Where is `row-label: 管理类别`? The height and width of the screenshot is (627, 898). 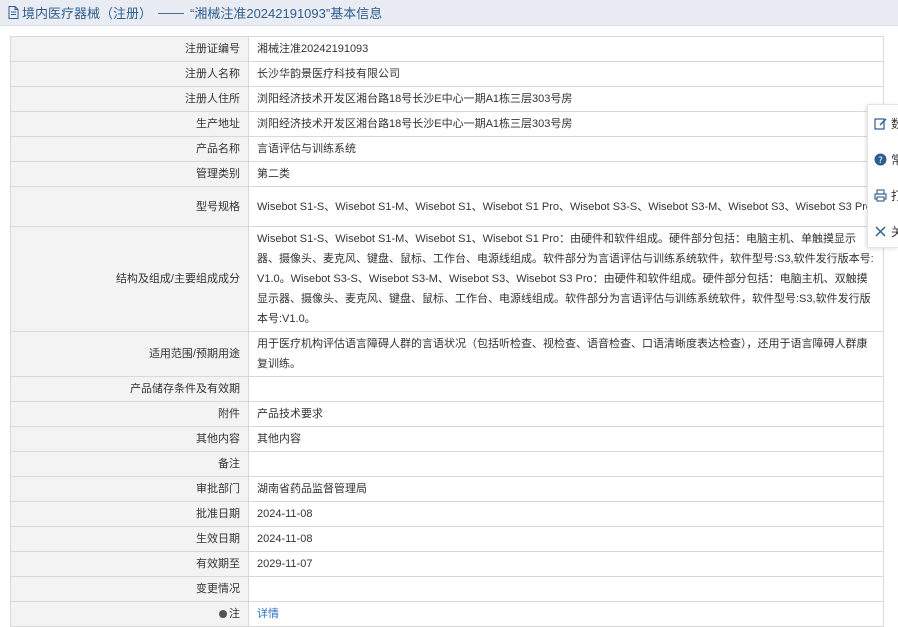 row-label: 管理类别 is located at coordinates (129, 174).